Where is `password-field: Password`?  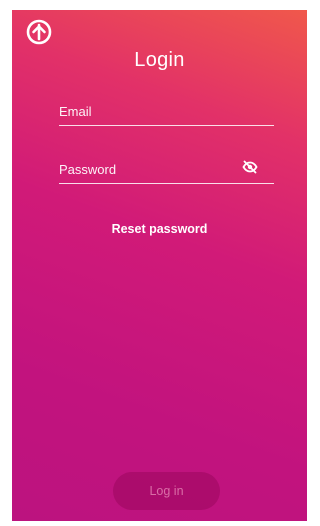
password-field: Password is located at coordinates (166, 169).